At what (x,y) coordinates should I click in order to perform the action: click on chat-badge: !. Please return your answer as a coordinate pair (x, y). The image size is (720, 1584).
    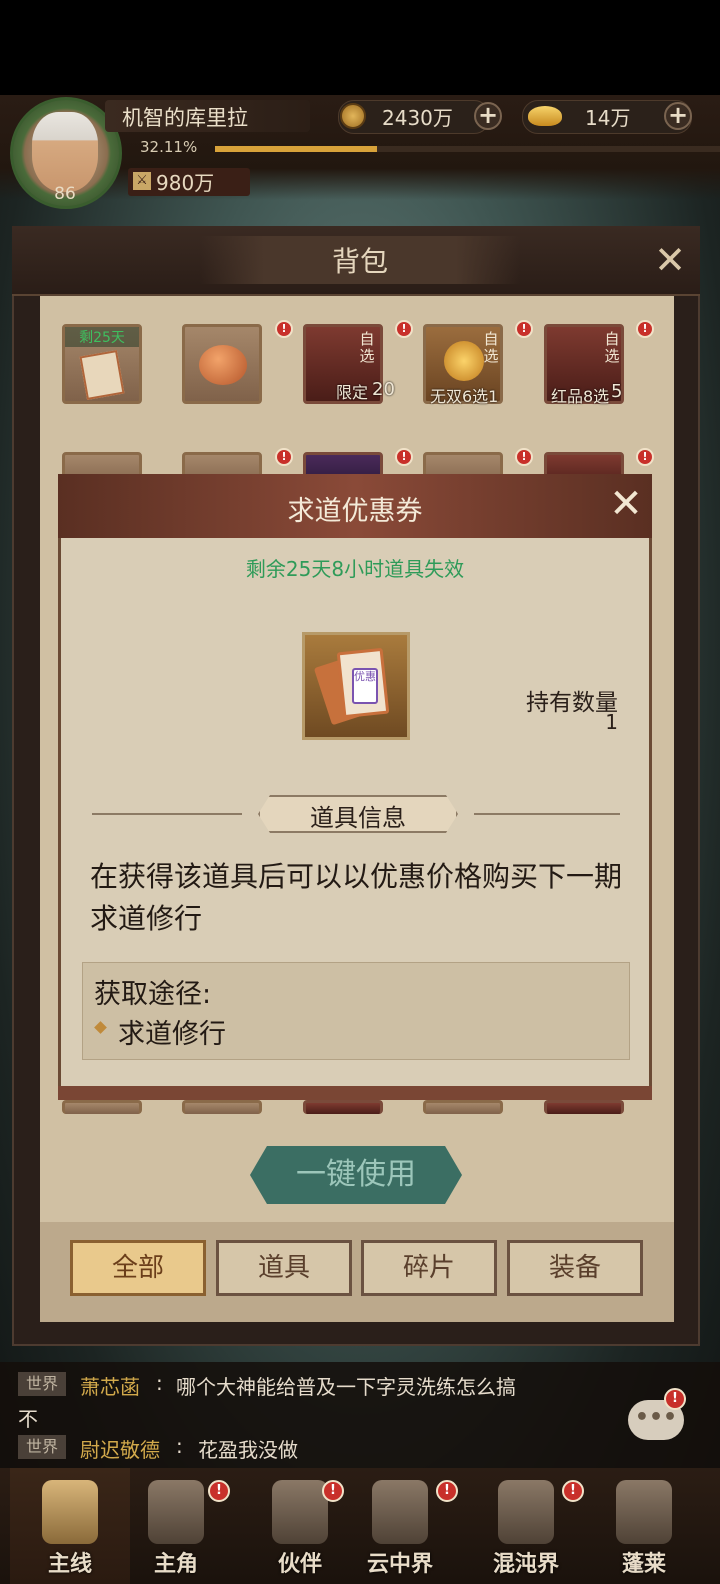
    Looking at the image, I should click on (675, 1399).